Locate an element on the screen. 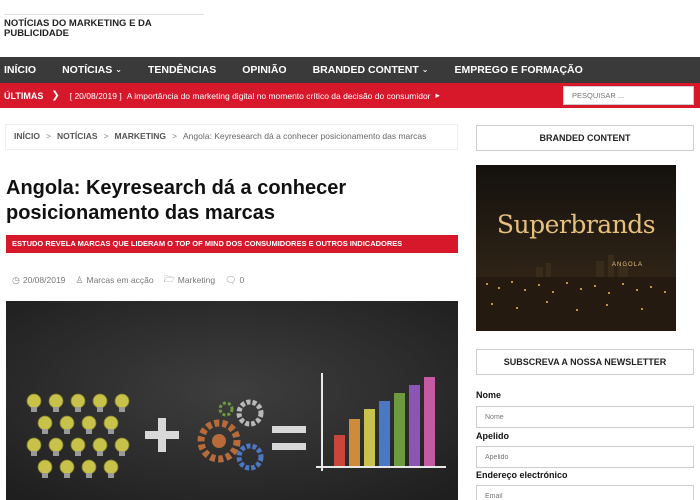 The height and width of the screenshot is (500, 700). ticker-label: ÚLTIMAS ❯ is located at coordinates (30, 95).